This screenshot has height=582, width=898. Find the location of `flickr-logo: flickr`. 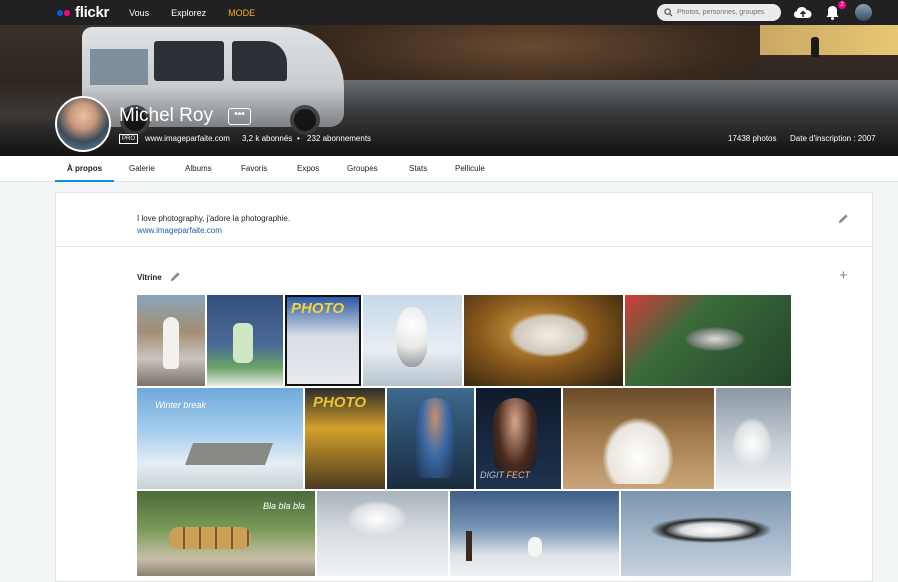

flickr-logo: flickr is located at coordinates (83, 12).